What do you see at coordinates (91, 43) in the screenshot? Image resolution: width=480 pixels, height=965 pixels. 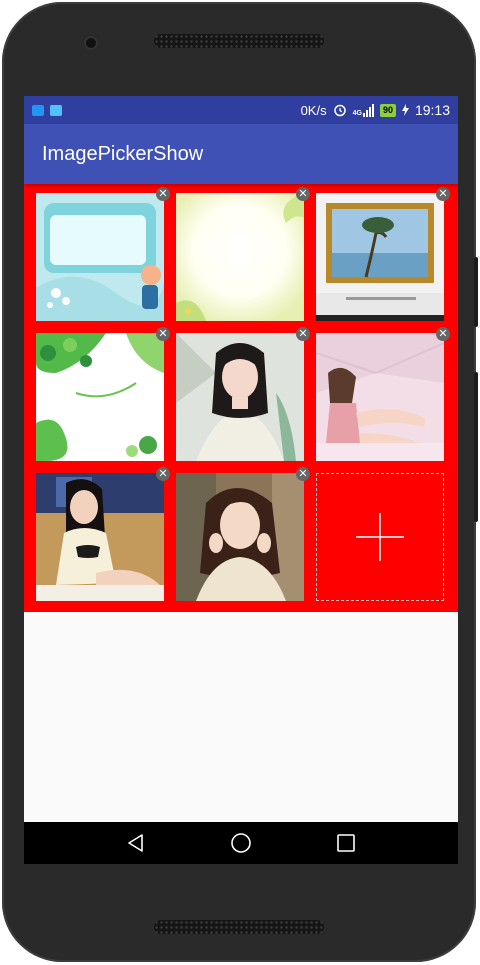 I see `front-camera` at bounding box center [91, 43].